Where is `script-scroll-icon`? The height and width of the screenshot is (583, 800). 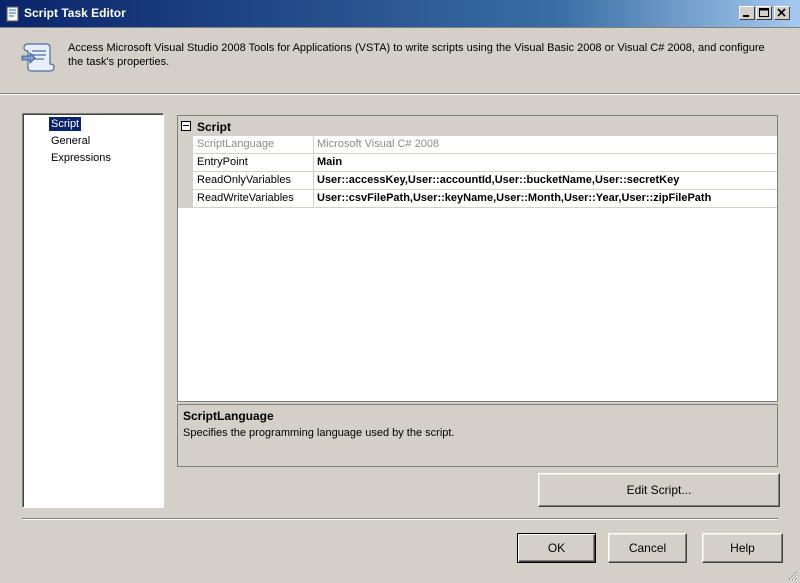 script-scroll-icon is located at coordinates (38, 57).